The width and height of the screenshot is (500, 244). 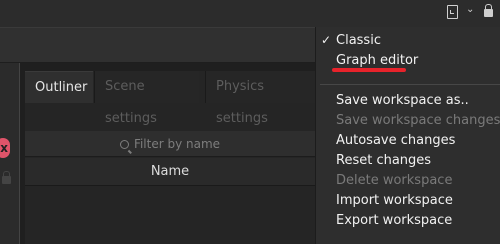 What do you see at coordinates (369, 70) in the screenshot?
I see `highlight-underline` at bounding box center [369, 70].